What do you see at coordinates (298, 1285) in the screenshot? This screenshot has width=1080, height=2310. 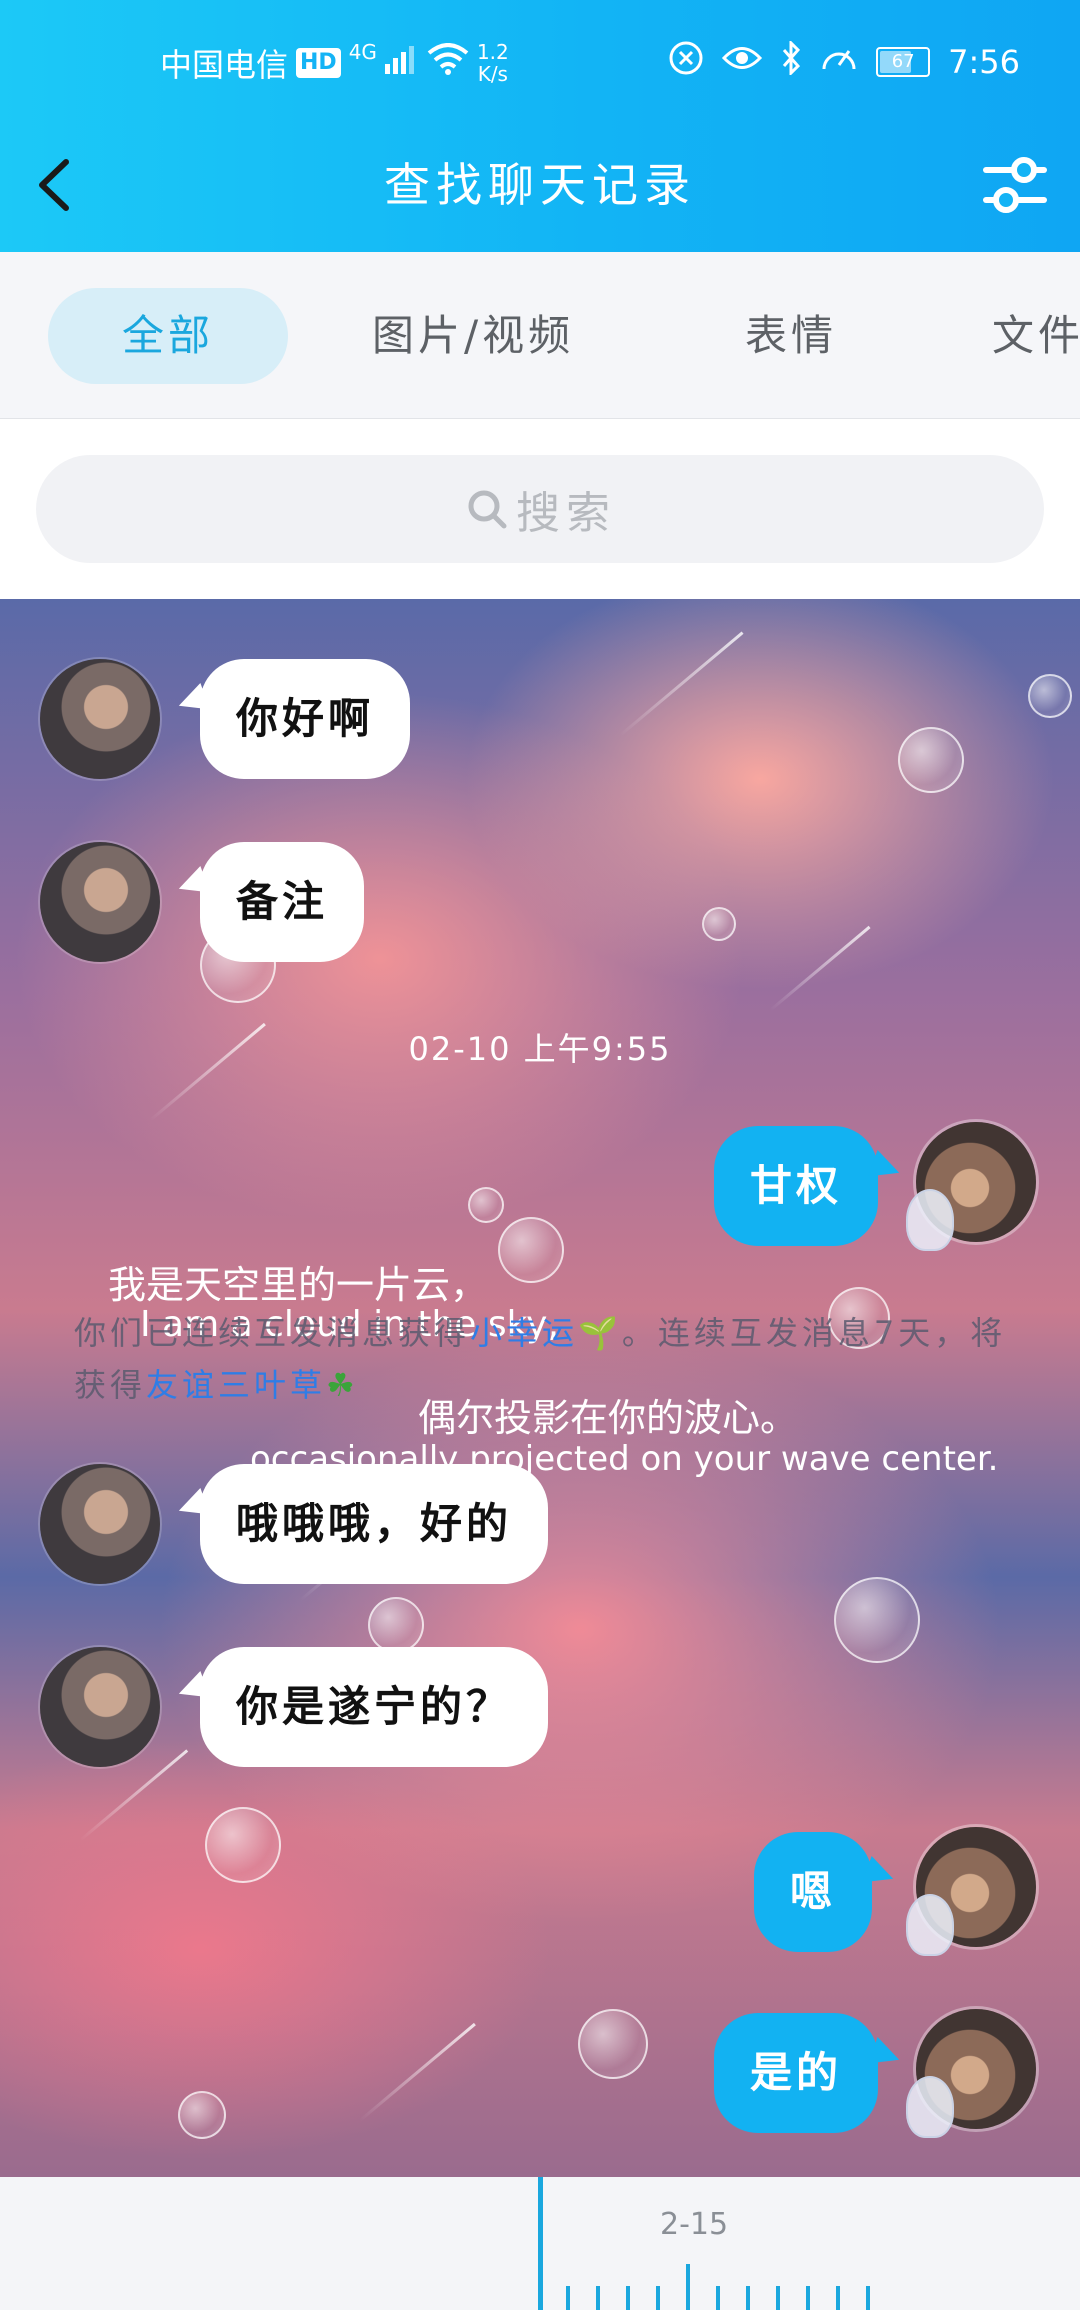 I see `wallpaper-text-line: 我是天空里的一片云，` at bounding box center [298, 1285].